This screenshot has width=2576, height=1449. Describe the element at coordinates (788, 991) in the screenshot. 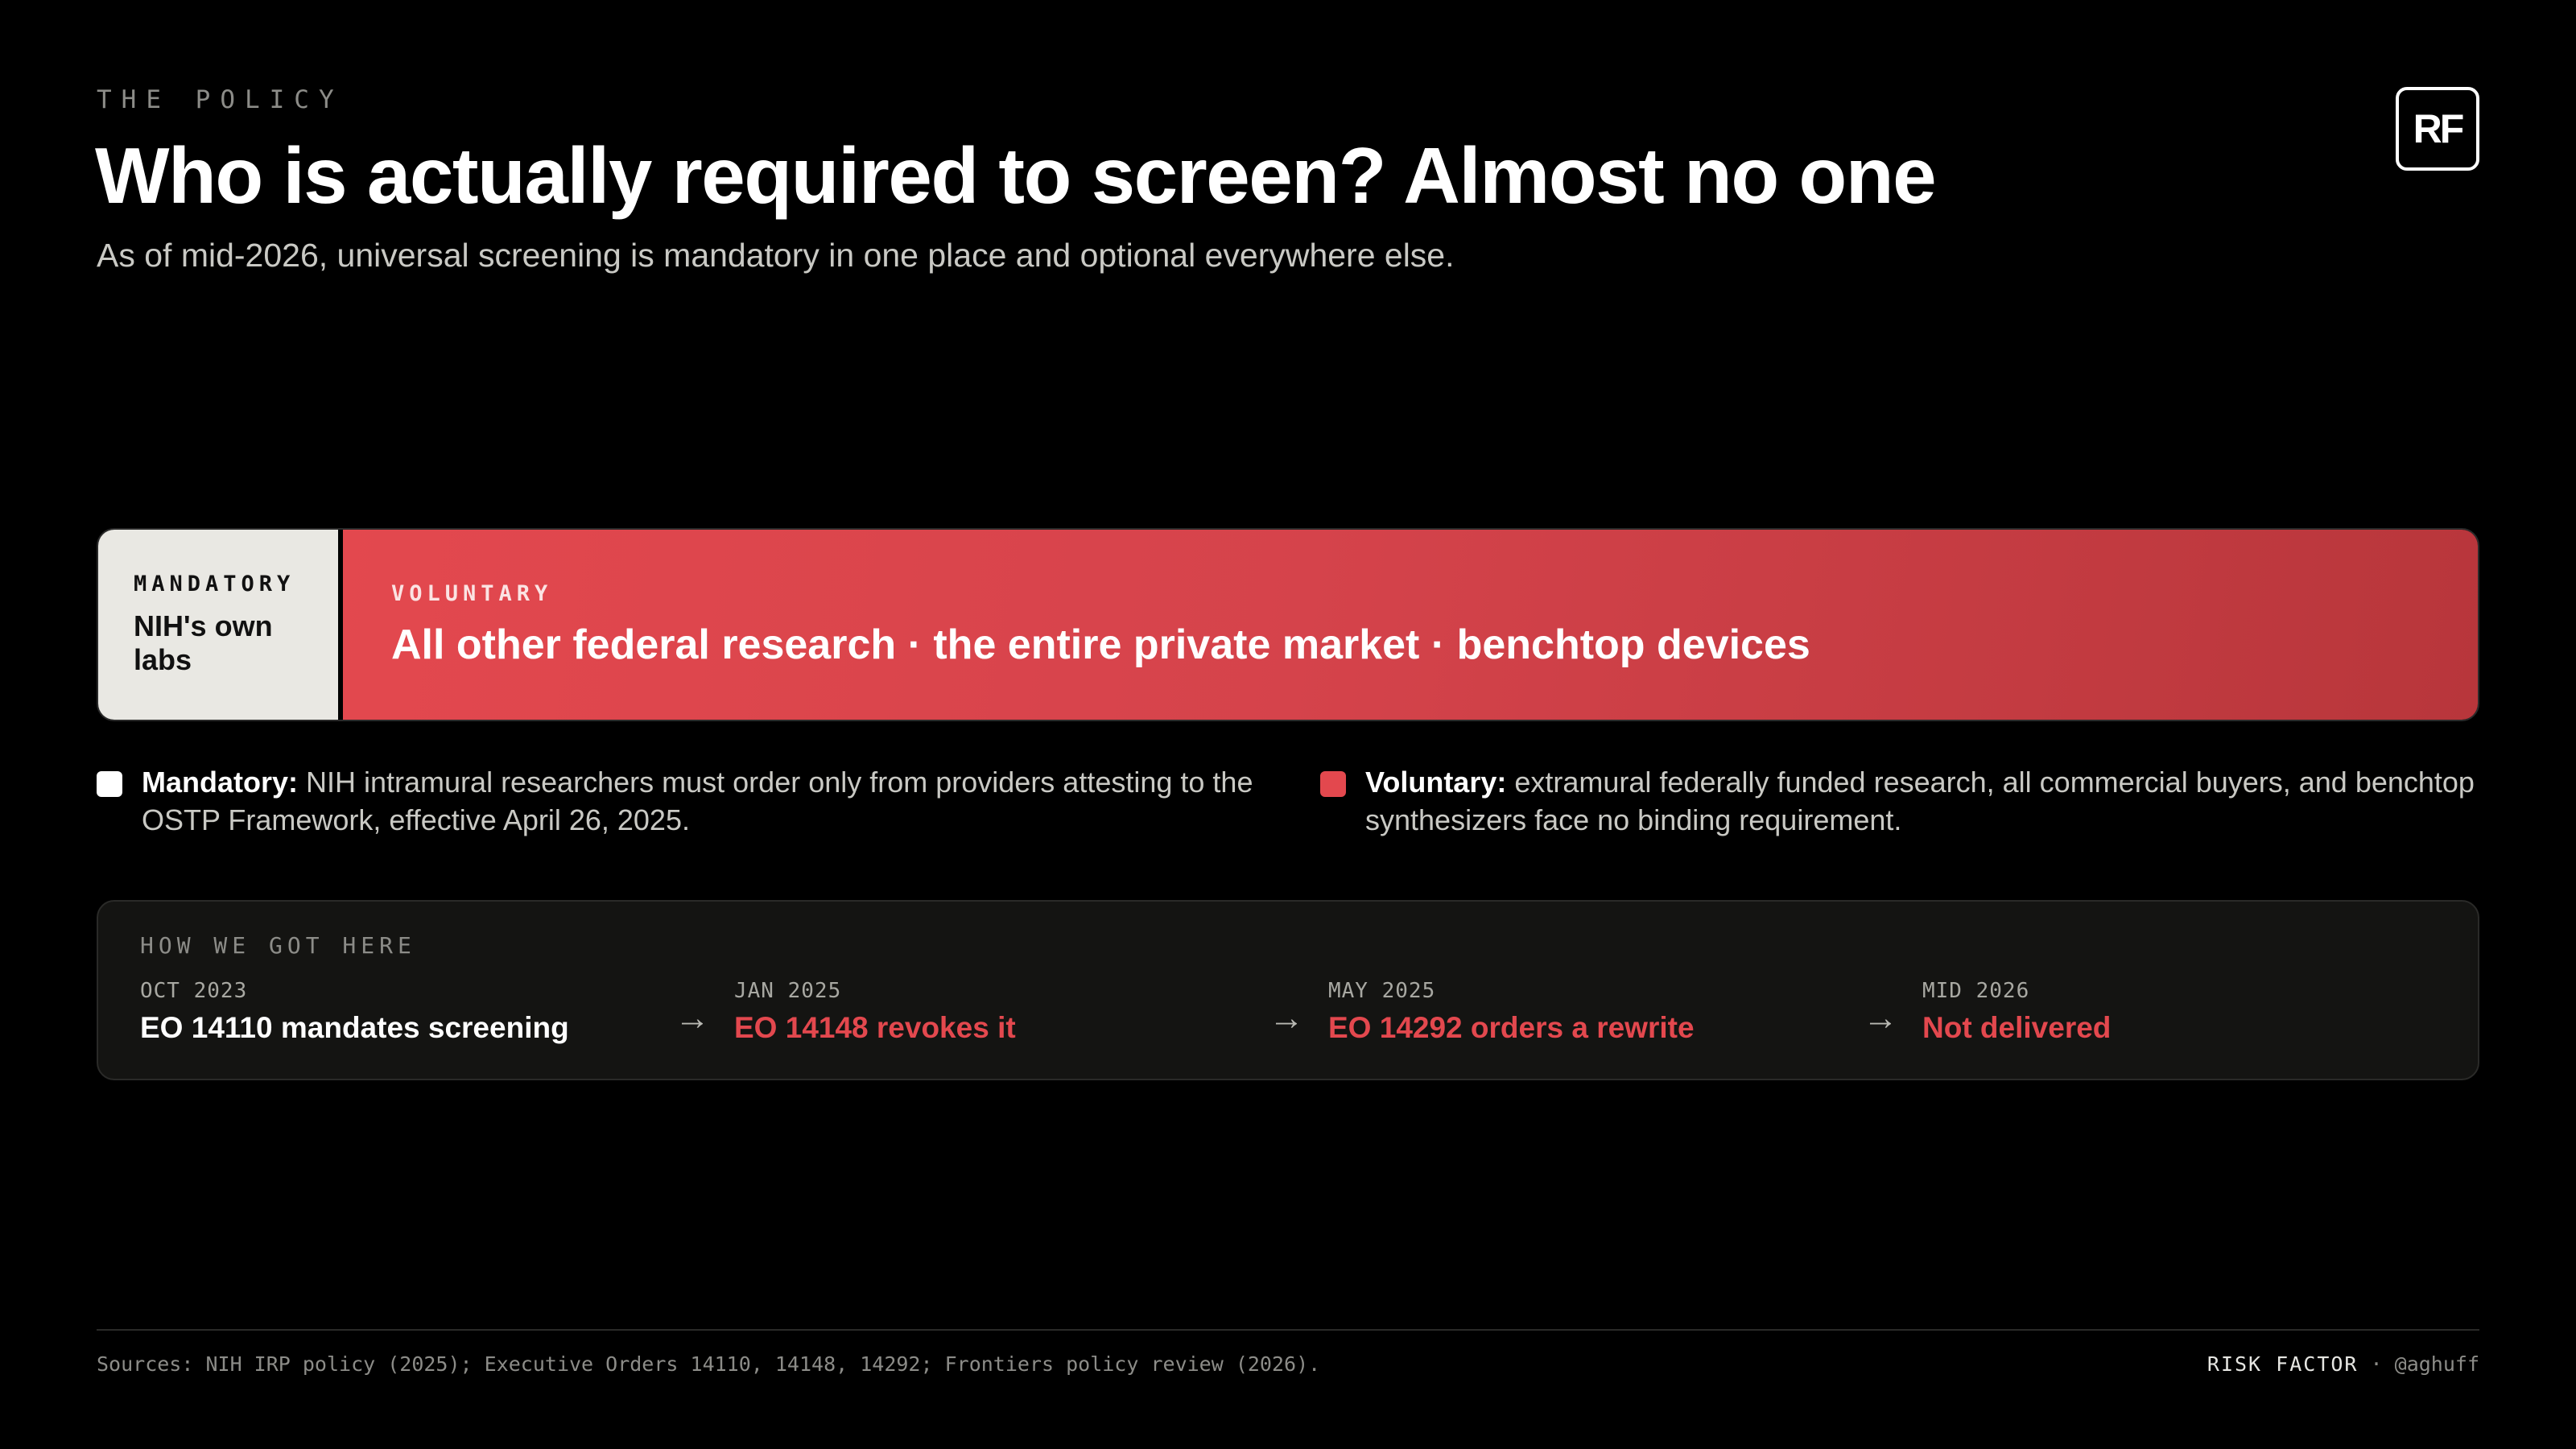

I see `timeline-date: JAN 2025` at that location.